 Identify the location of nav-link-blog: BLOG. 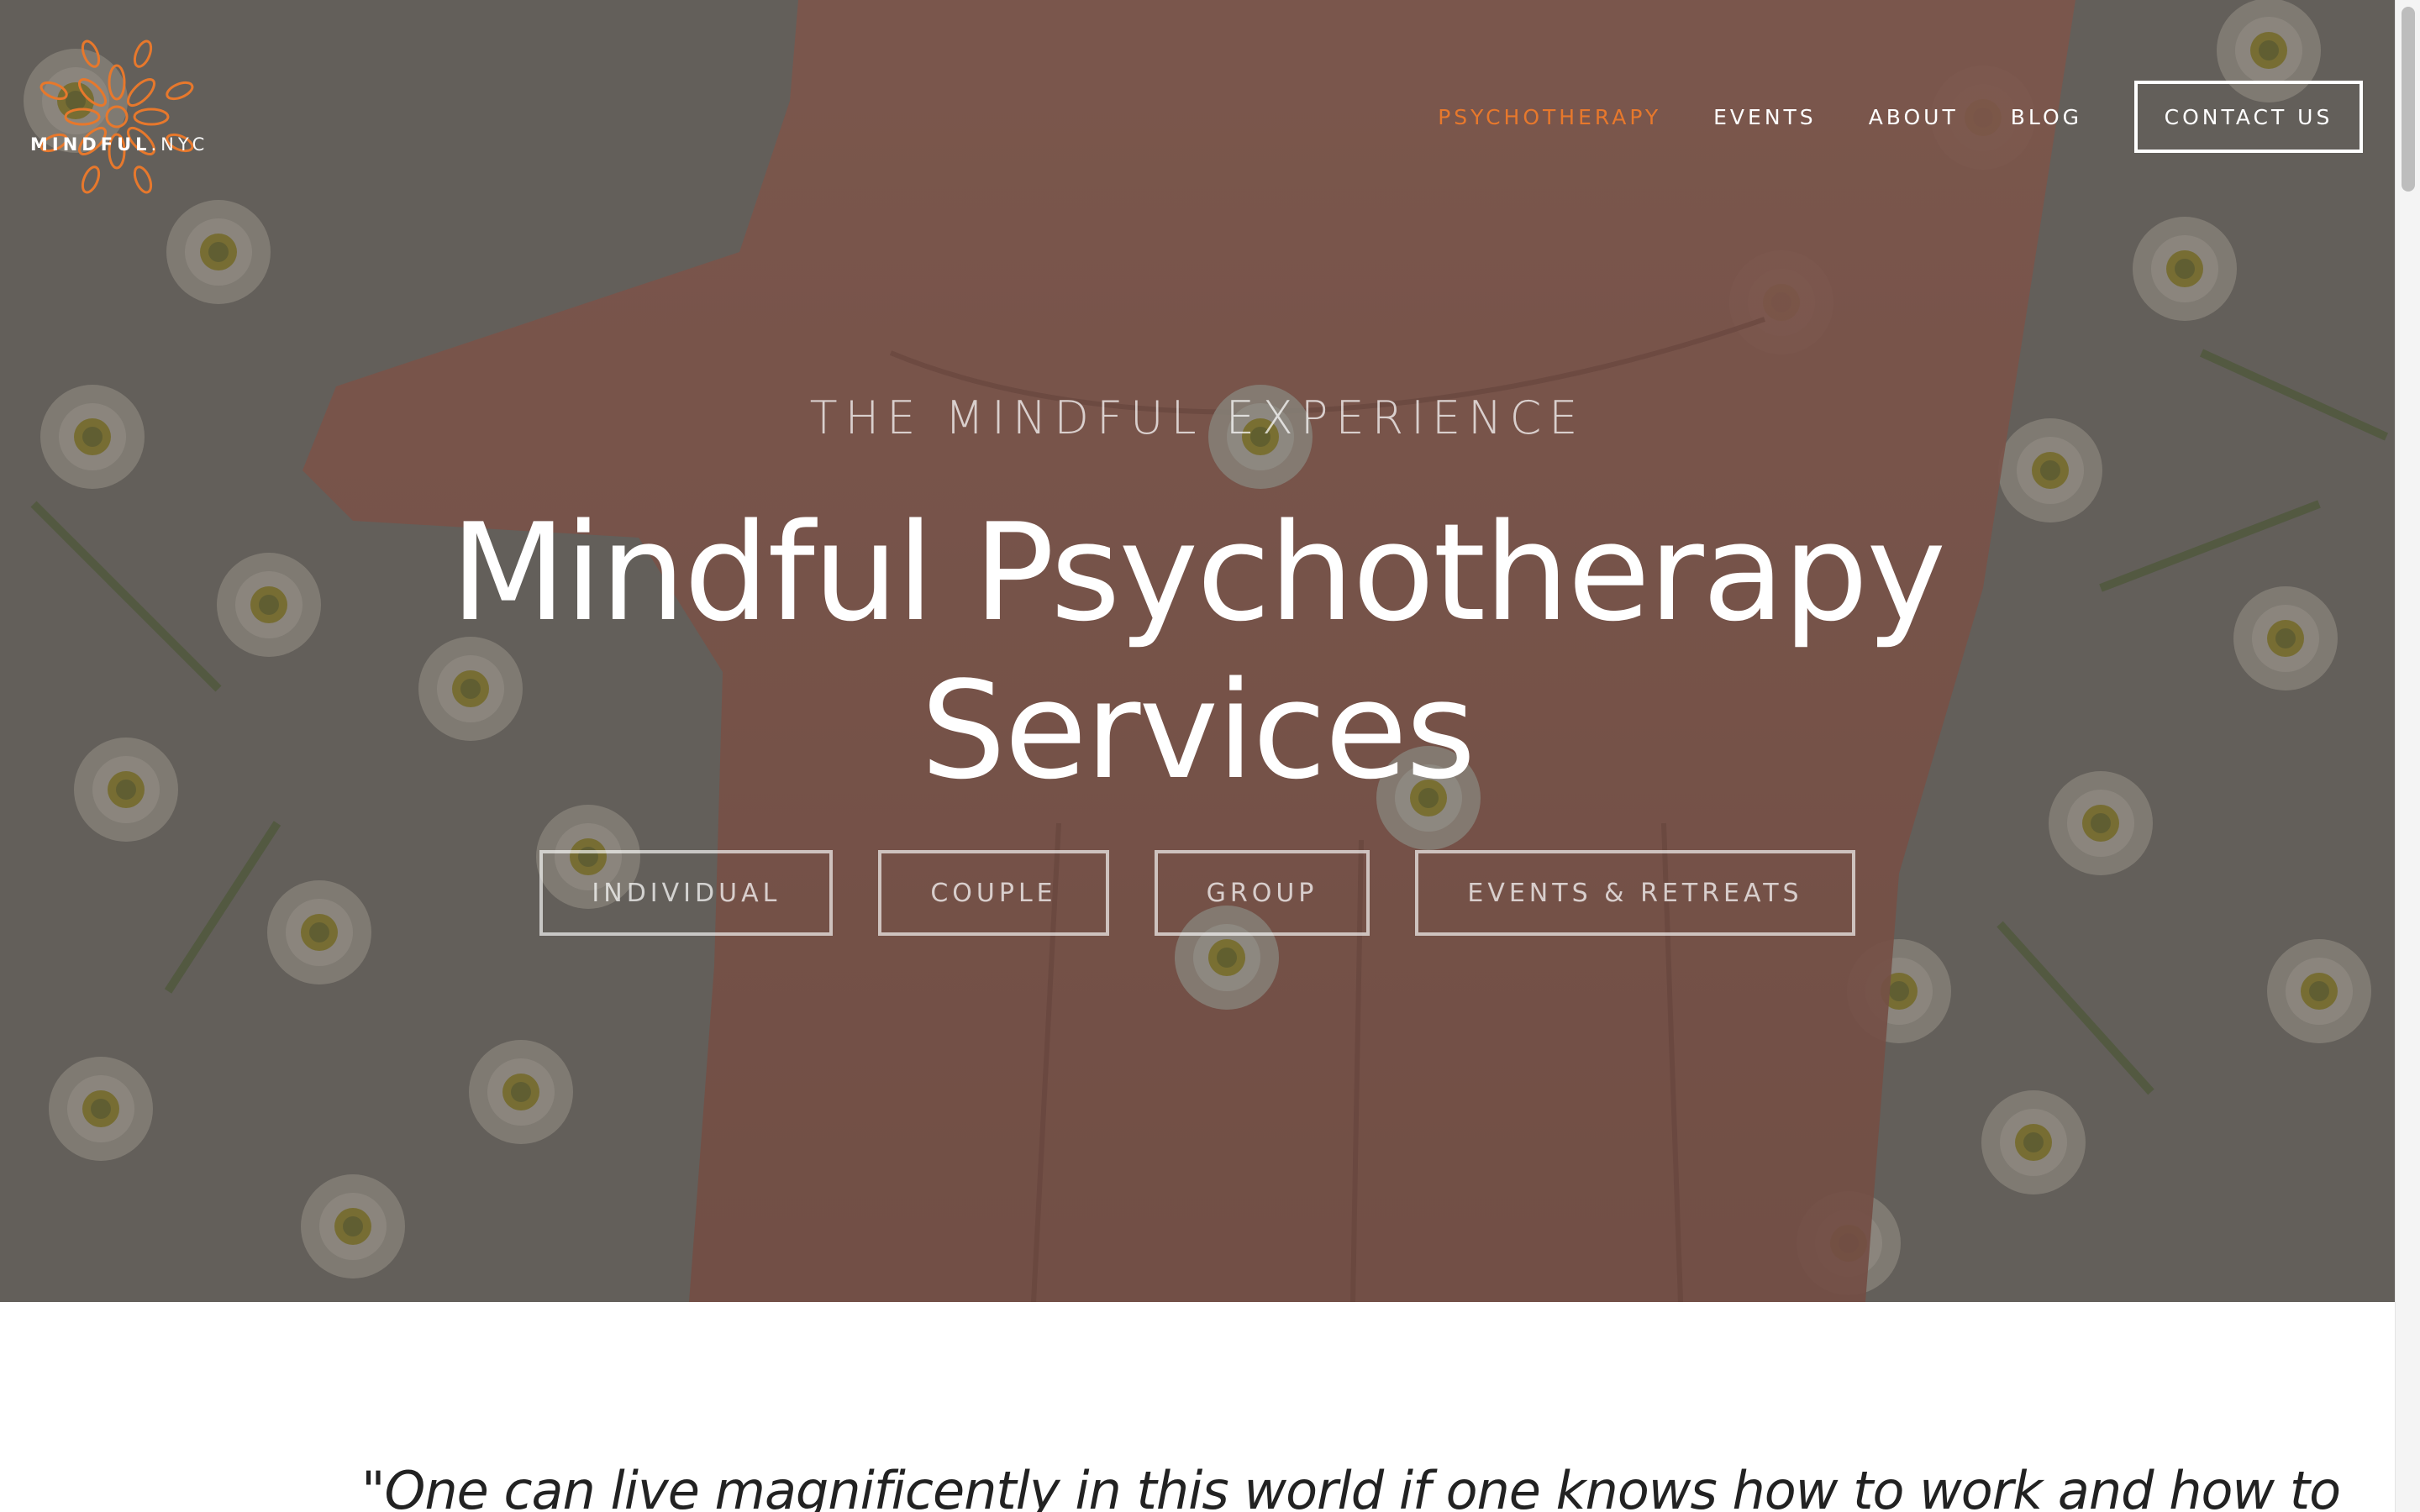
(2046, 117).